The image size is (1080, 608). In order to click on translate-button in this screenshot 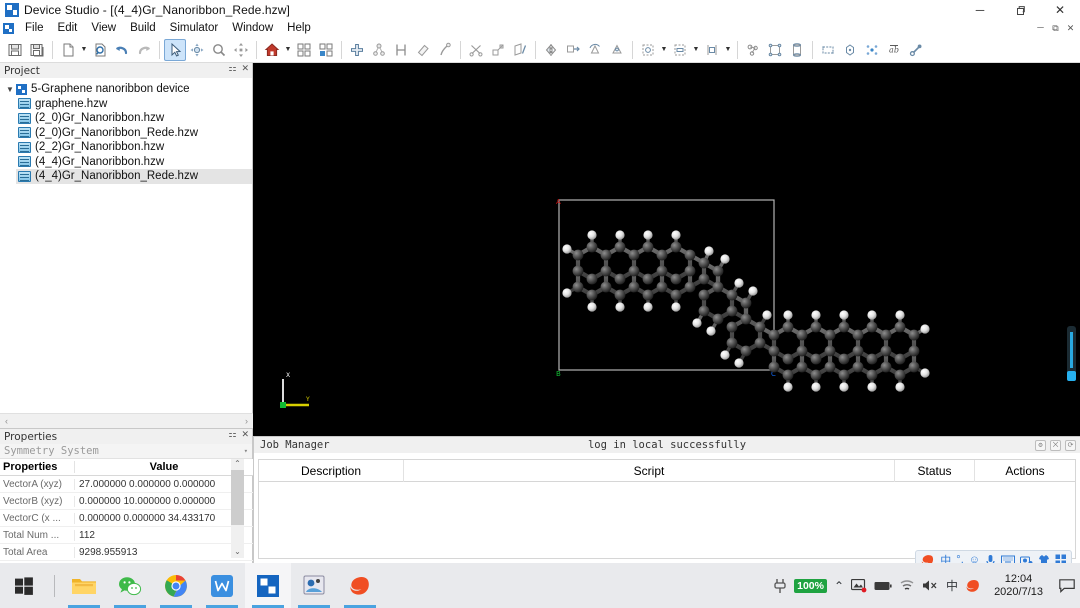, I will do `click(573, 50)`.